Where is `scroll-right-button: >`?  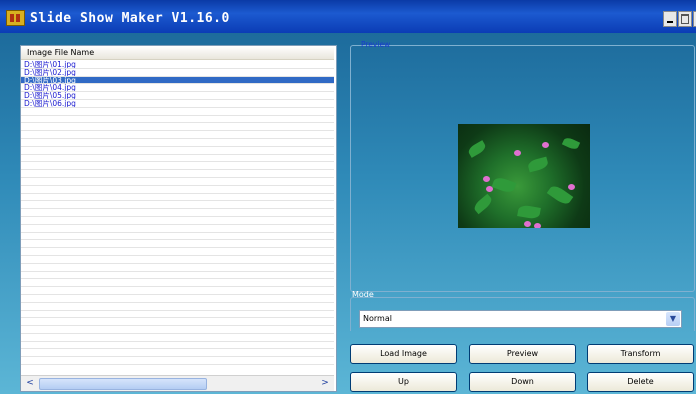 scroll-right-button: > is located at coordinates (325, 383).